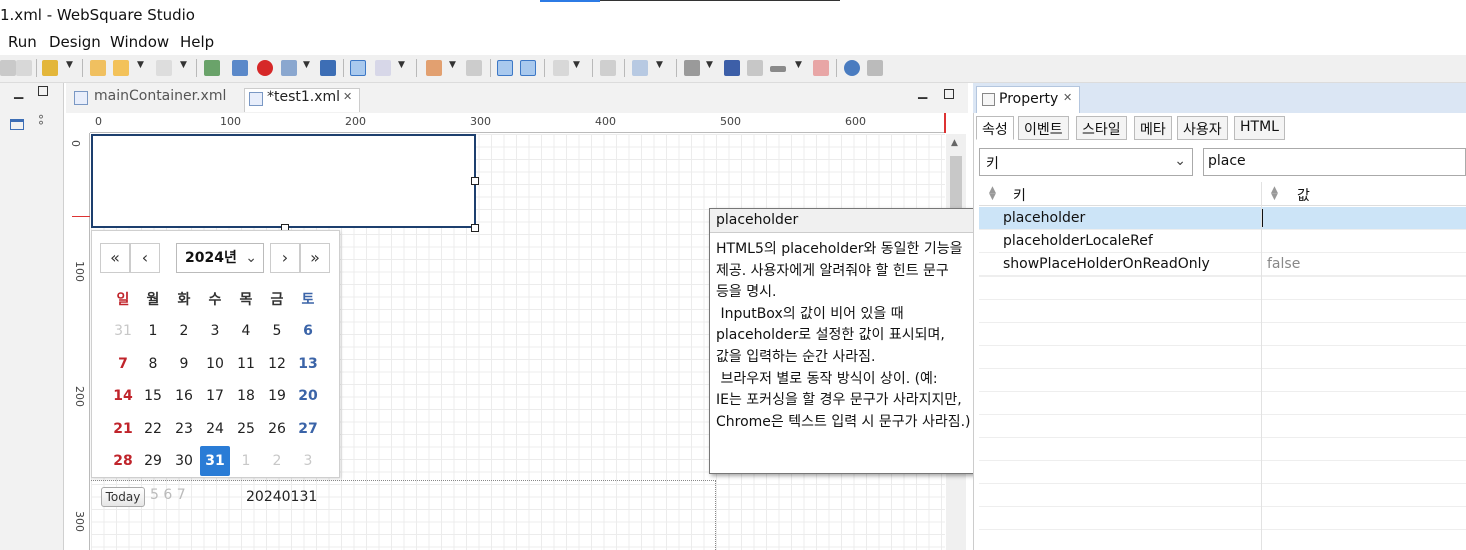  I want to click on layers-icon, so click(732, 68).